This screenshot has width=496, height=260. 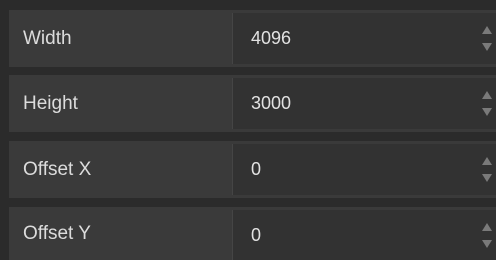 What do you see at coordinates (487, 170) in the screenshot?
I see `offset-x-spinner` at bounding box center [487, 170].